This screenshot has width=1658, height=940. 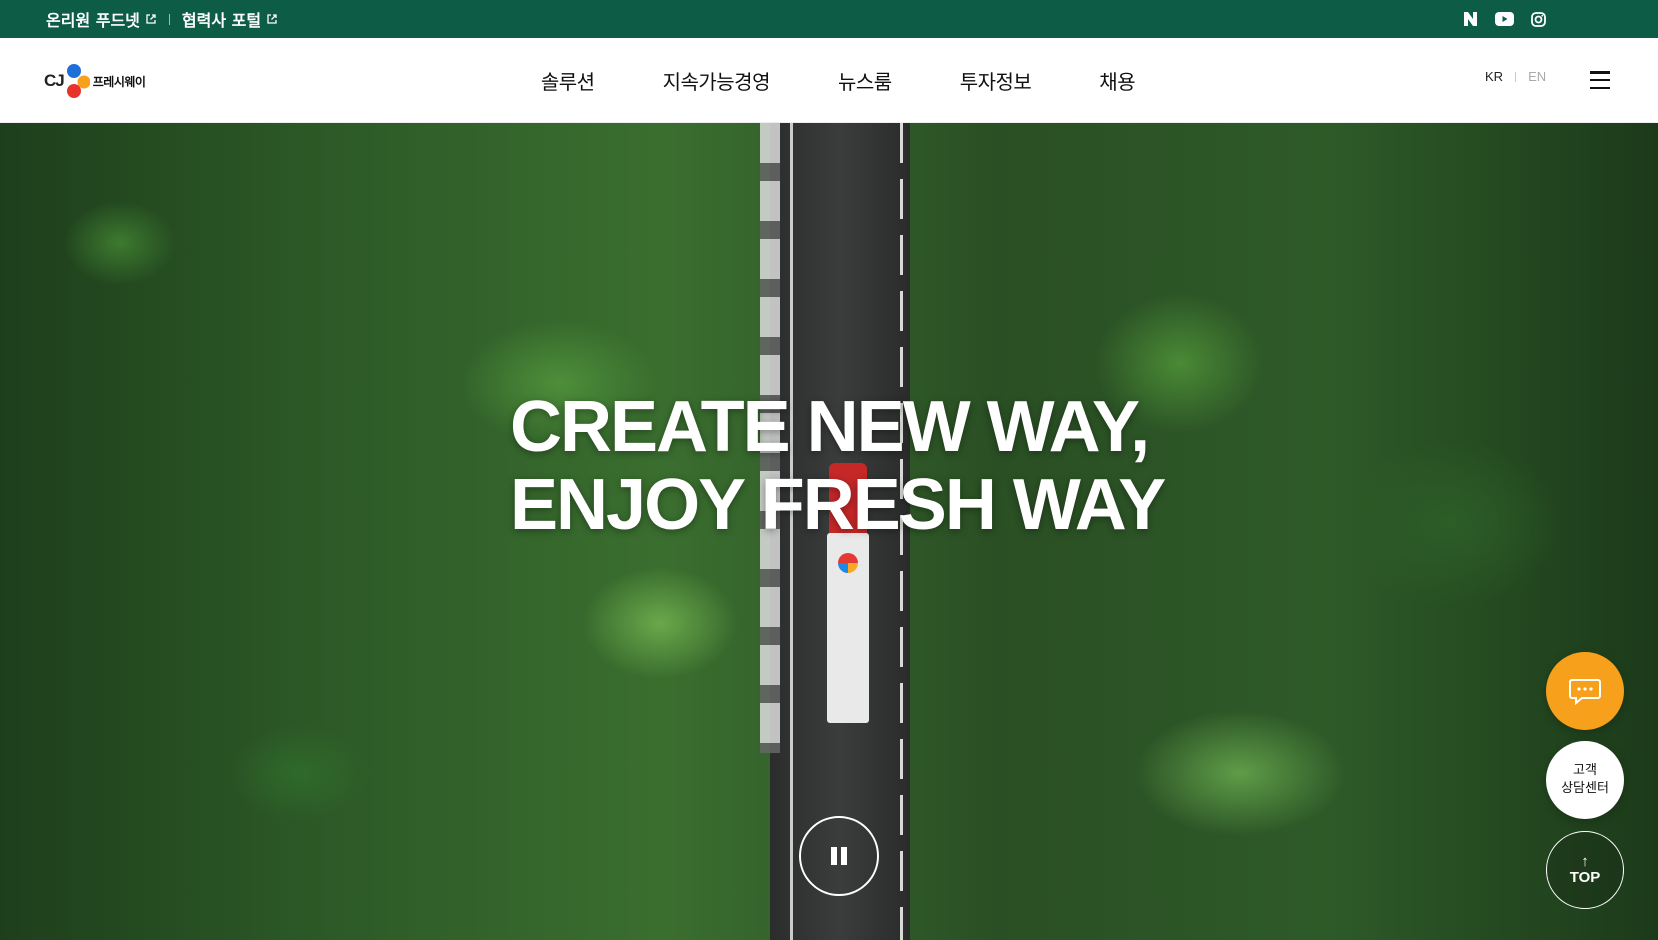 I want to click on nav-investor: 투자정보, so click(x=996, y=80).